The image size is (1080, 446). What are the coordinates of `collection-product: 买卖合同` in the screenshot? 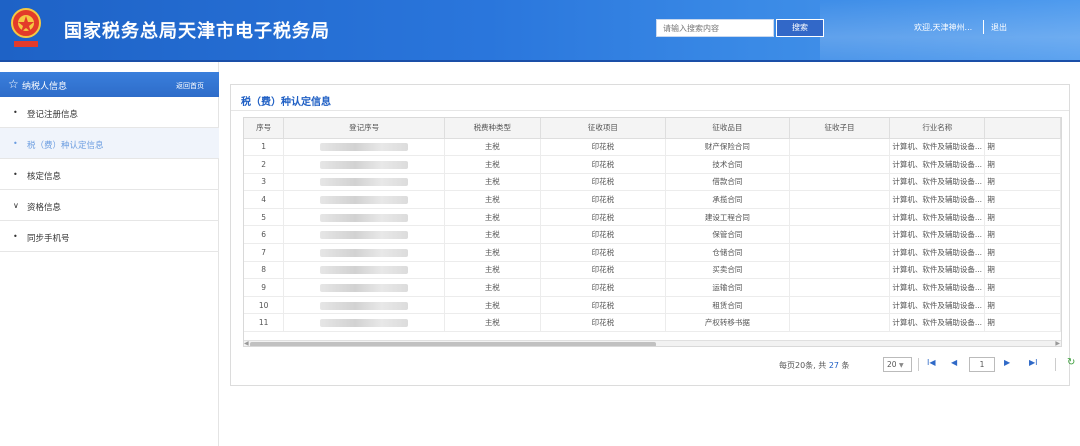 It's located at (727, 270).